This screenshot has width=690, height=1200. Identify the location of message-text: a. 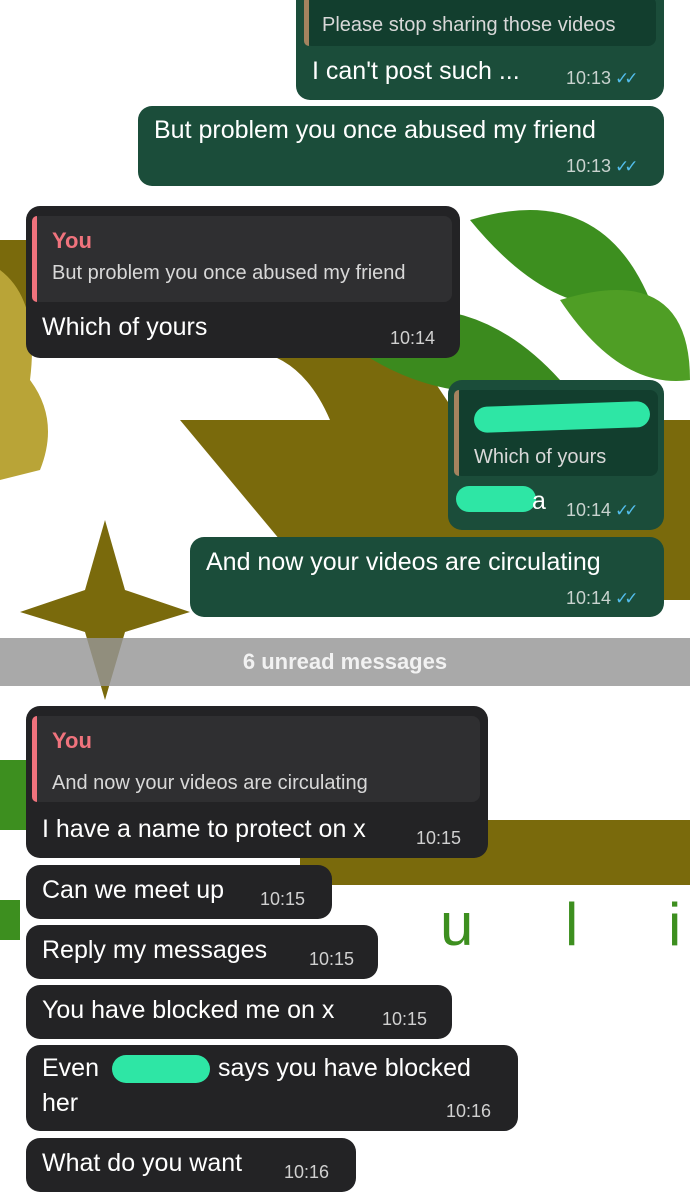
(539, 501).